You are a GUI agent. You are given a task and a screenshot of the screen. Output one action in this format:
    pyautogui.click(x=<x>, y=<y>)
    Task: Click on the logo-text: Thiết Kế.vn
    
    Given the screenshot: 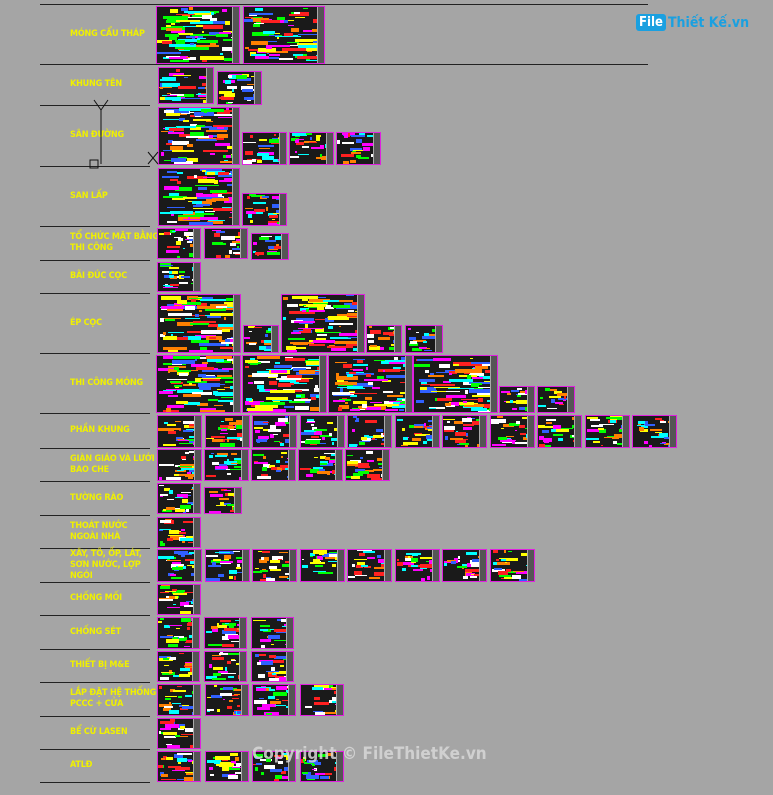 What is the action you would take?
    pyautogui.click(x=708, y=22)
    